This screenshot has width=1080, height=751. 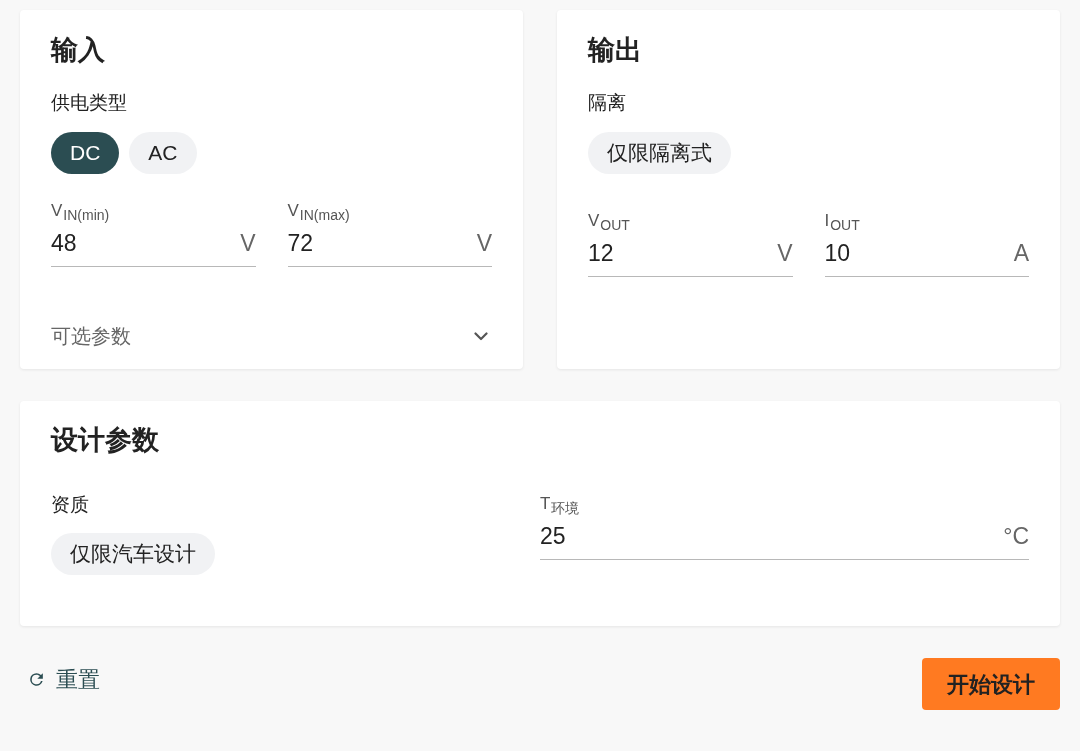 I want to click on field-value: 12, so click(x=601, y=253).